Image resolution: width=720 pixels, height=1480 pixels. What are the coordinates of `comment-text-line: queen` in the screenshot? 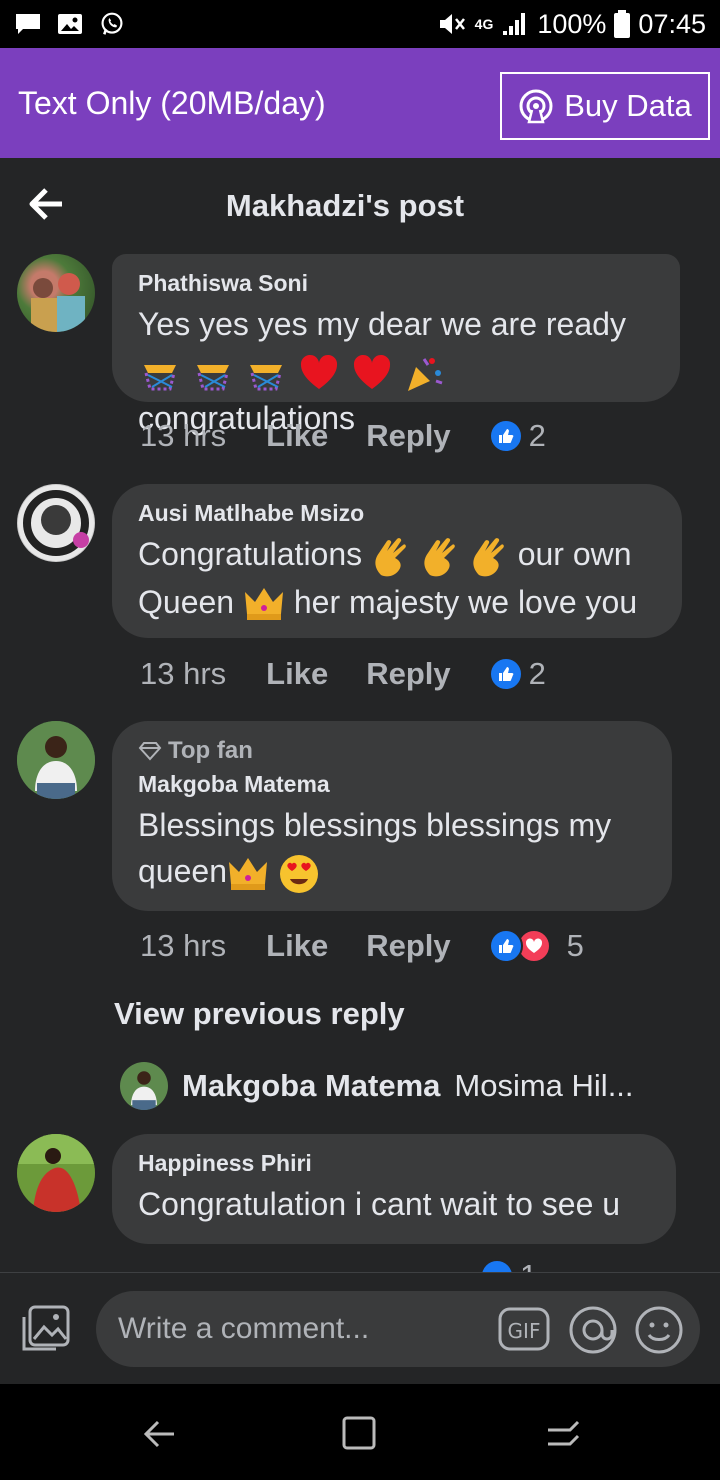 It's located at (182, 871).